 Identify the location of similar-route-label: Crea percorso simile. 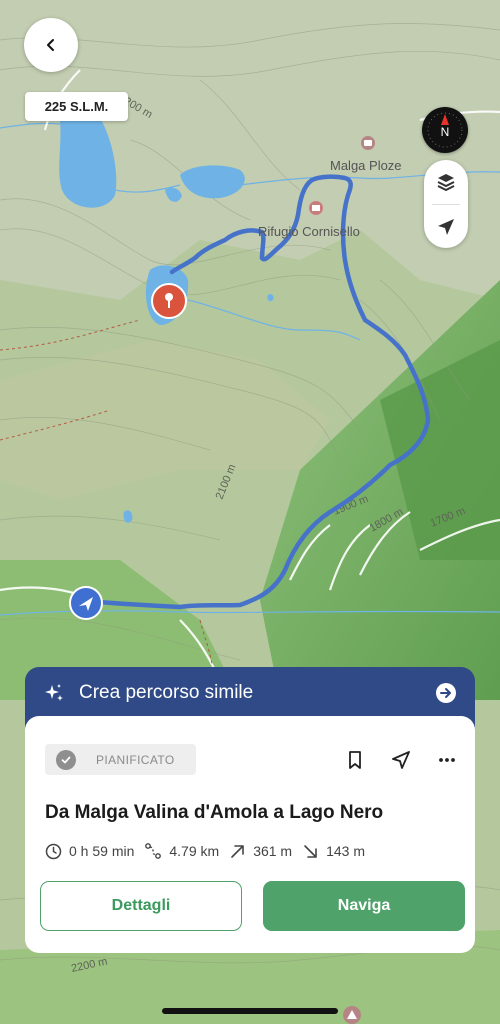
(166, 692).